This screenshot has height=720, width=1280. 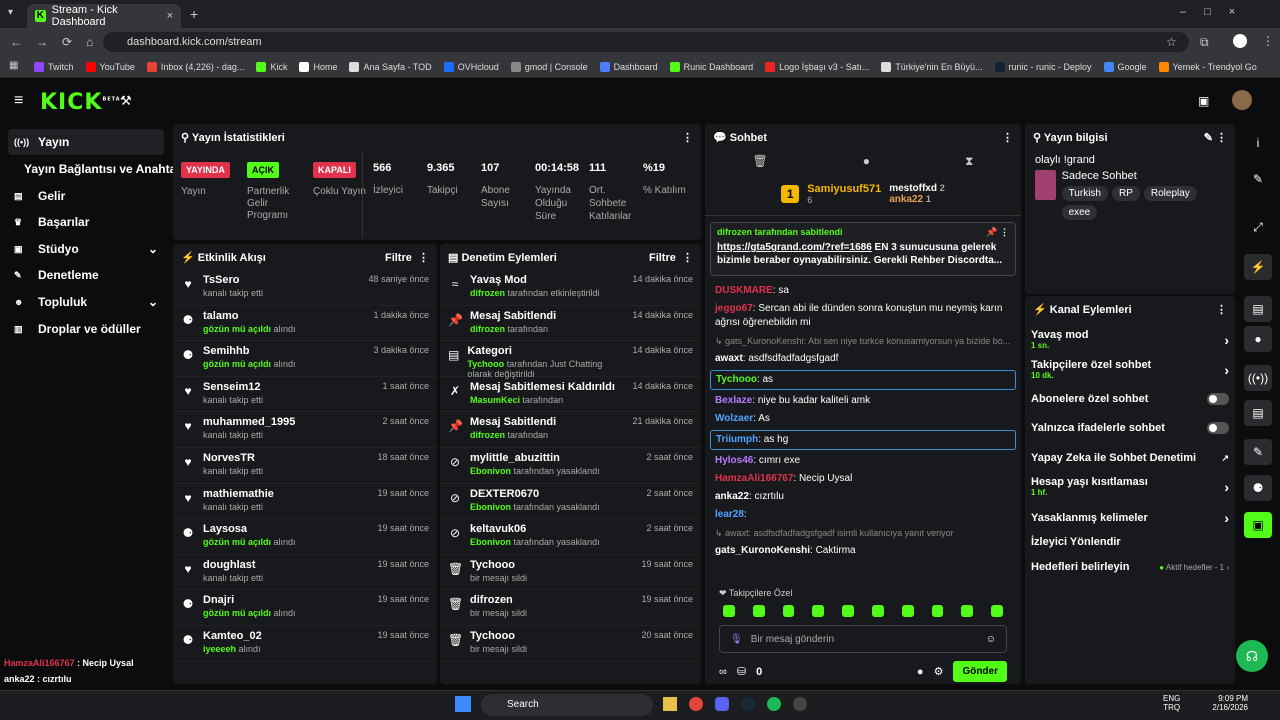 What do you see at coordinates (762, 550) in the screenshot?
I see `chat-username: gats_KuronoKenshi` at bounding box center [762, 550].